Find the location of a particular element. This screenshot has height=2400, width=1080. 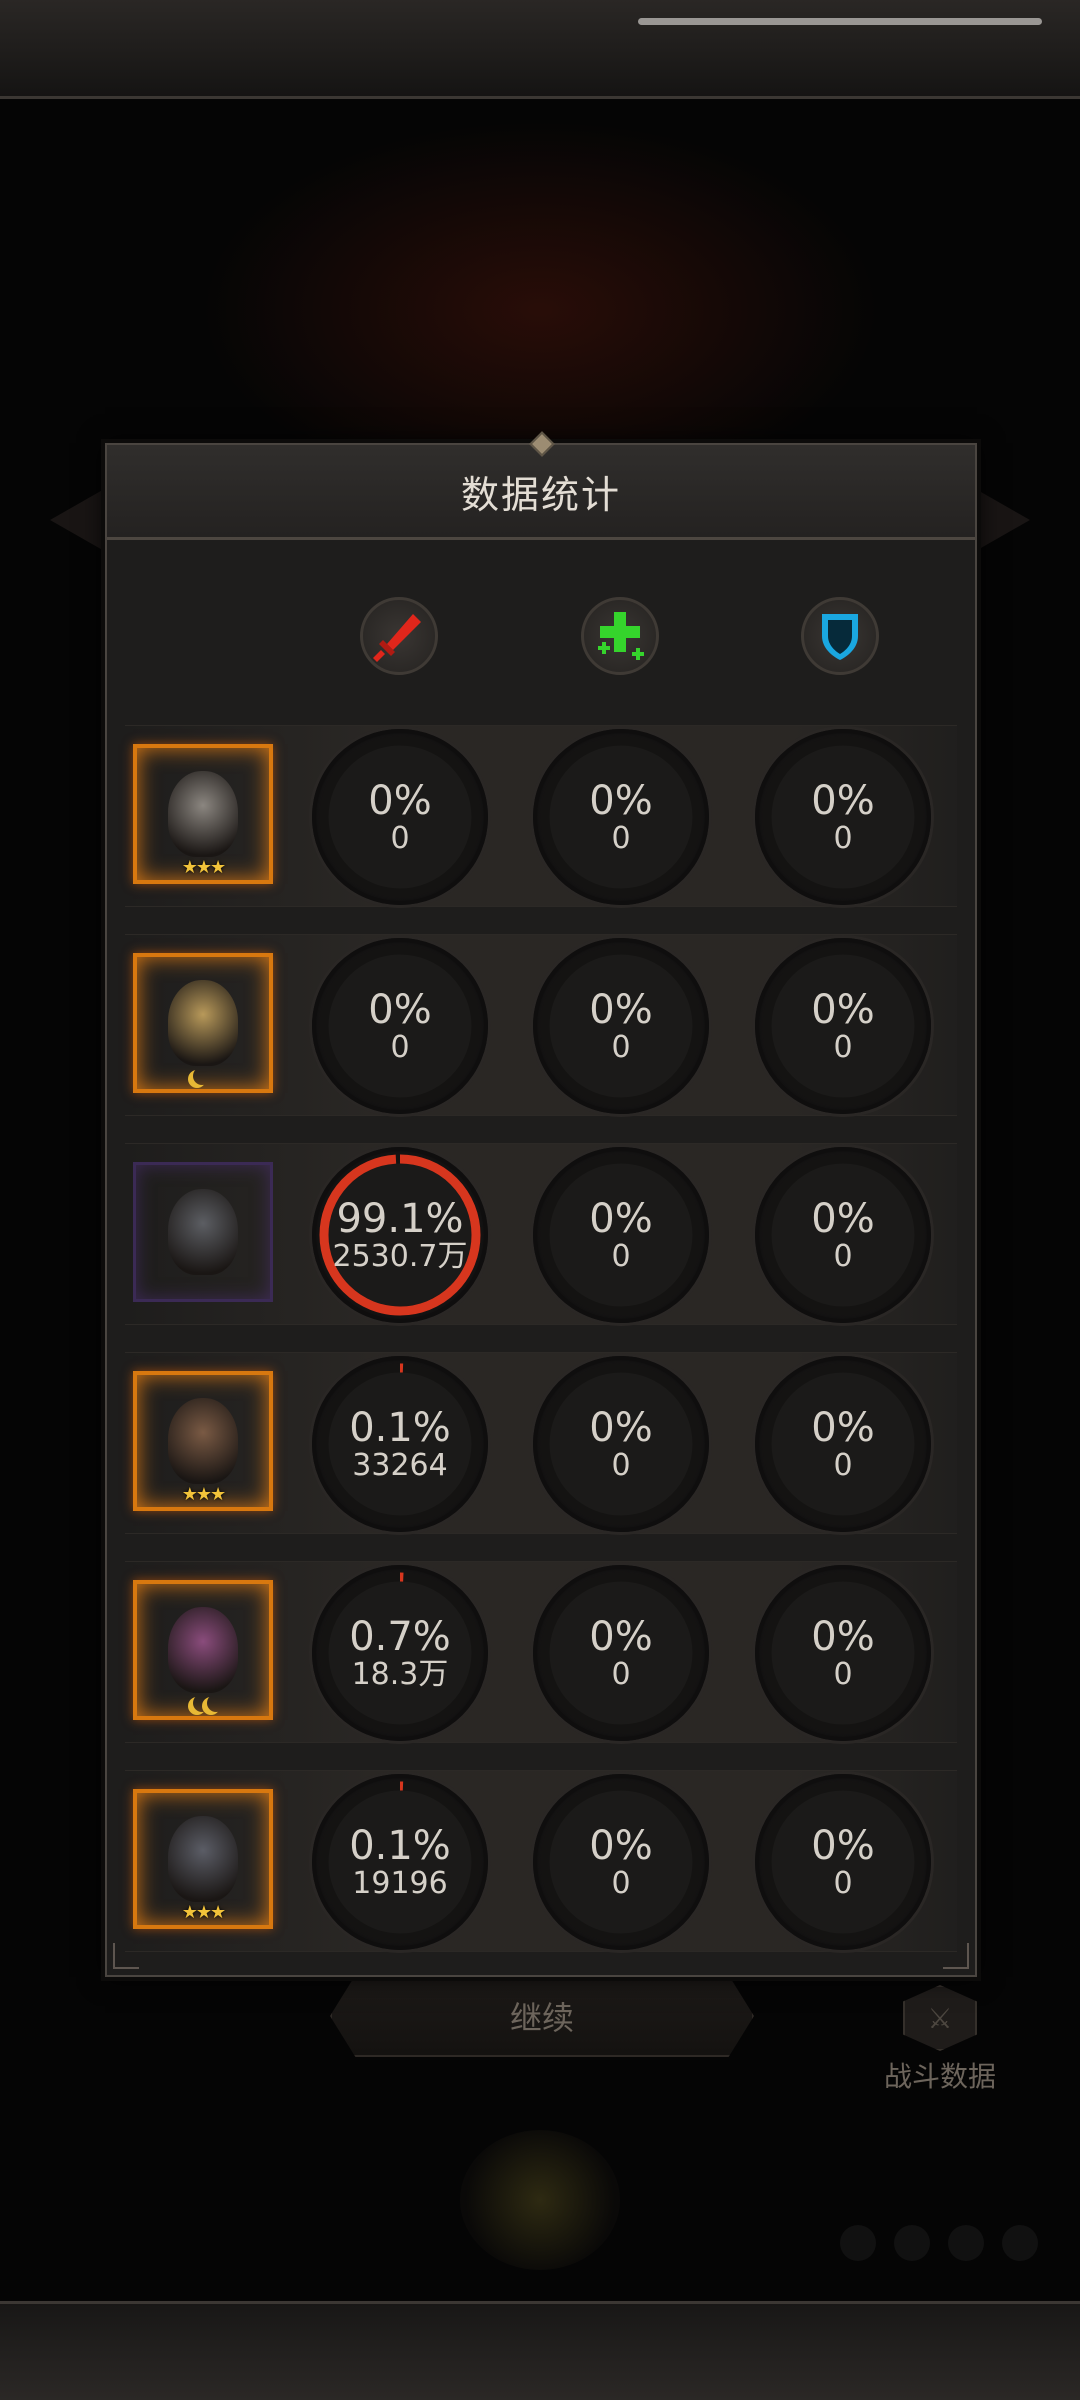

panel-header: 数据统计 is located at coordinates (541, 485).